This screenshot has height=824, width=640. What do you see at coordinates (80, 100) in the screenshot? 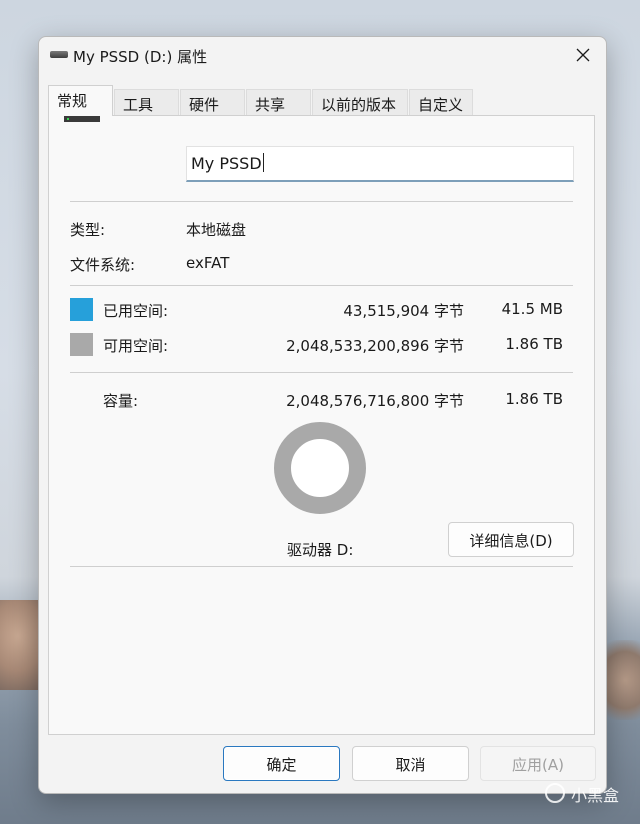
I see `tab-general: 常规` at bounding box center [80, 100].